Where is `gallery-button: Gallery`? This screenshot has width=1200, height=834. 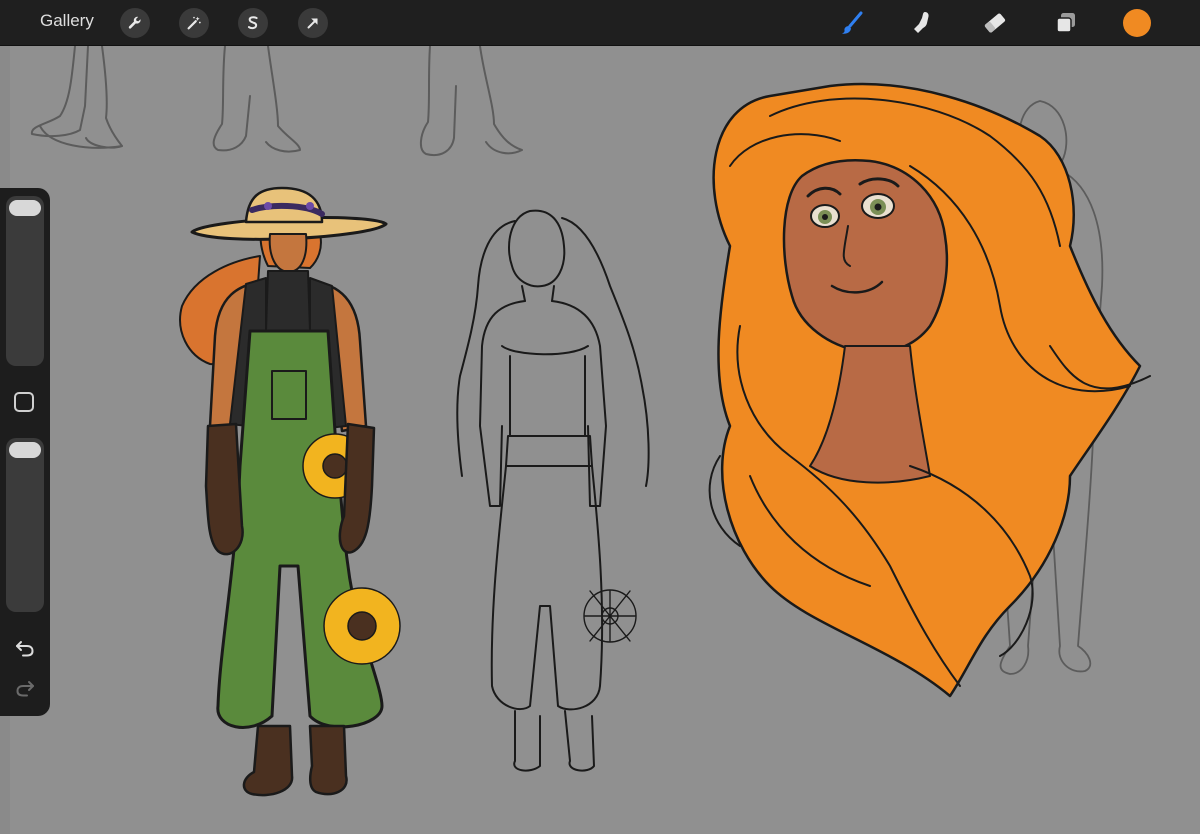 gallery-button: Gallery is located at coordinates (67, 21).